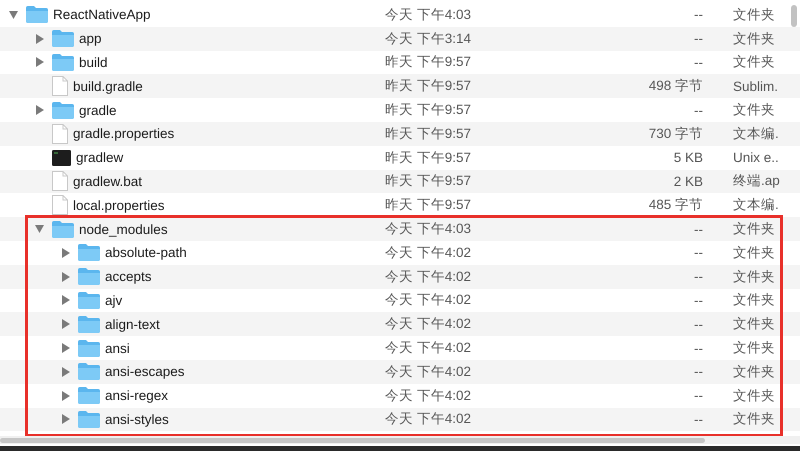 This screenshot has width=800, height=451. Describe the element at coordinates (145, 372) in the screenshot. I see `file-name: ansi-escapes` at that location.